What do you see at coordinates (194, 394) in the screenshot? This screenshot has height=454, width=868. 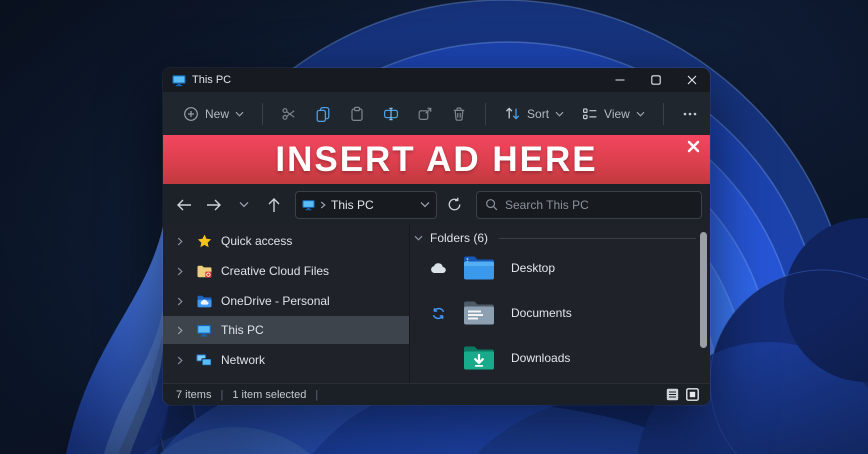 I see `items-count: 7 items` at bounding box center [194, 394].